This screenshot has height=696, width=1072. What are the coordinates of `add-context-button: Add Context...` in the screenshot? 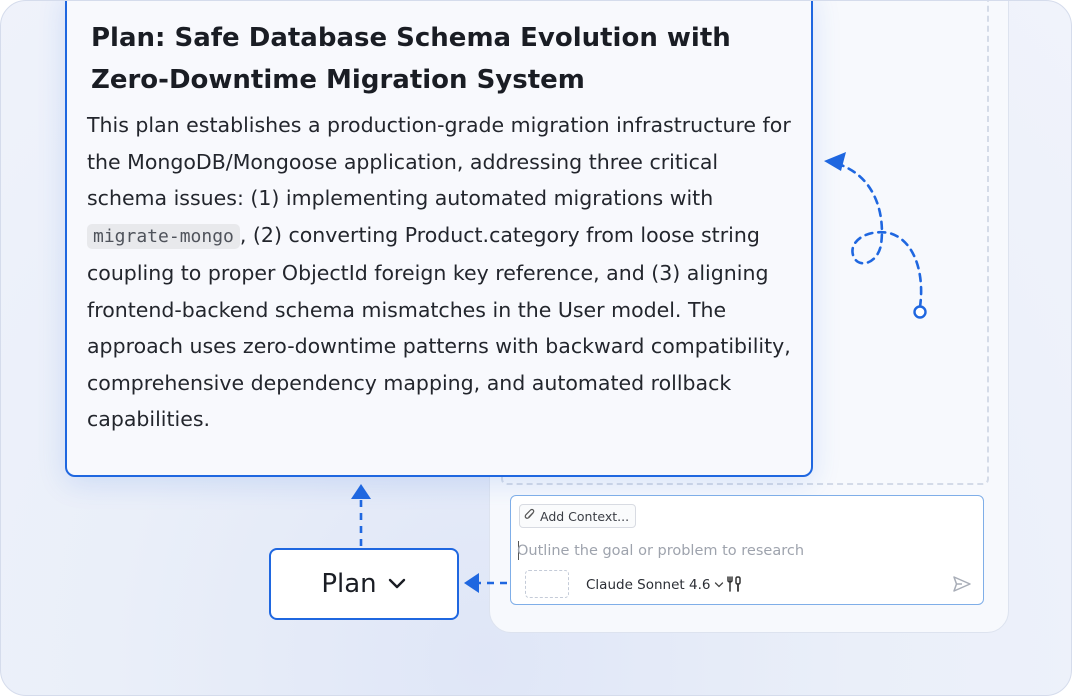 It's located at (578, 516).